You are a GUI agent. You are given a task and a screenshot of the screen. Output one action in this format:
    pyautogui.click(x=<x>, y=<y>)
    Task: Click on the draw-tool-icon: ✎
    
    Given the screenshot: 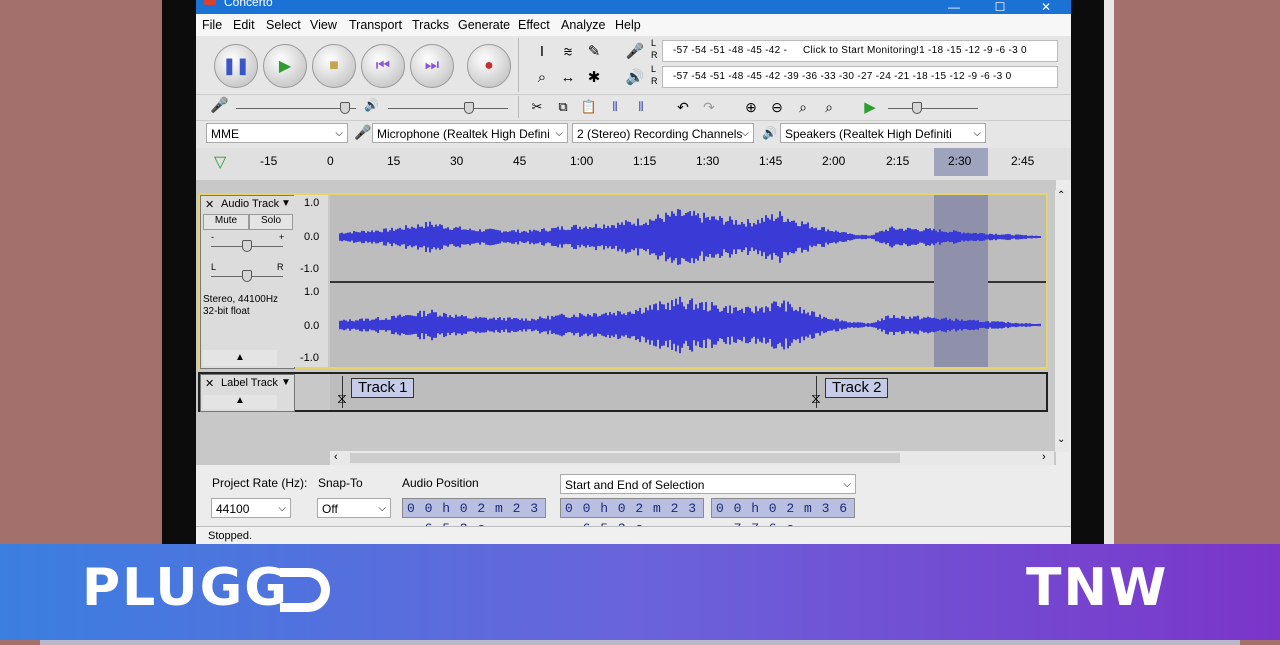 What is the action you would take?
    pyautogui.click(x=594, y=51)
    